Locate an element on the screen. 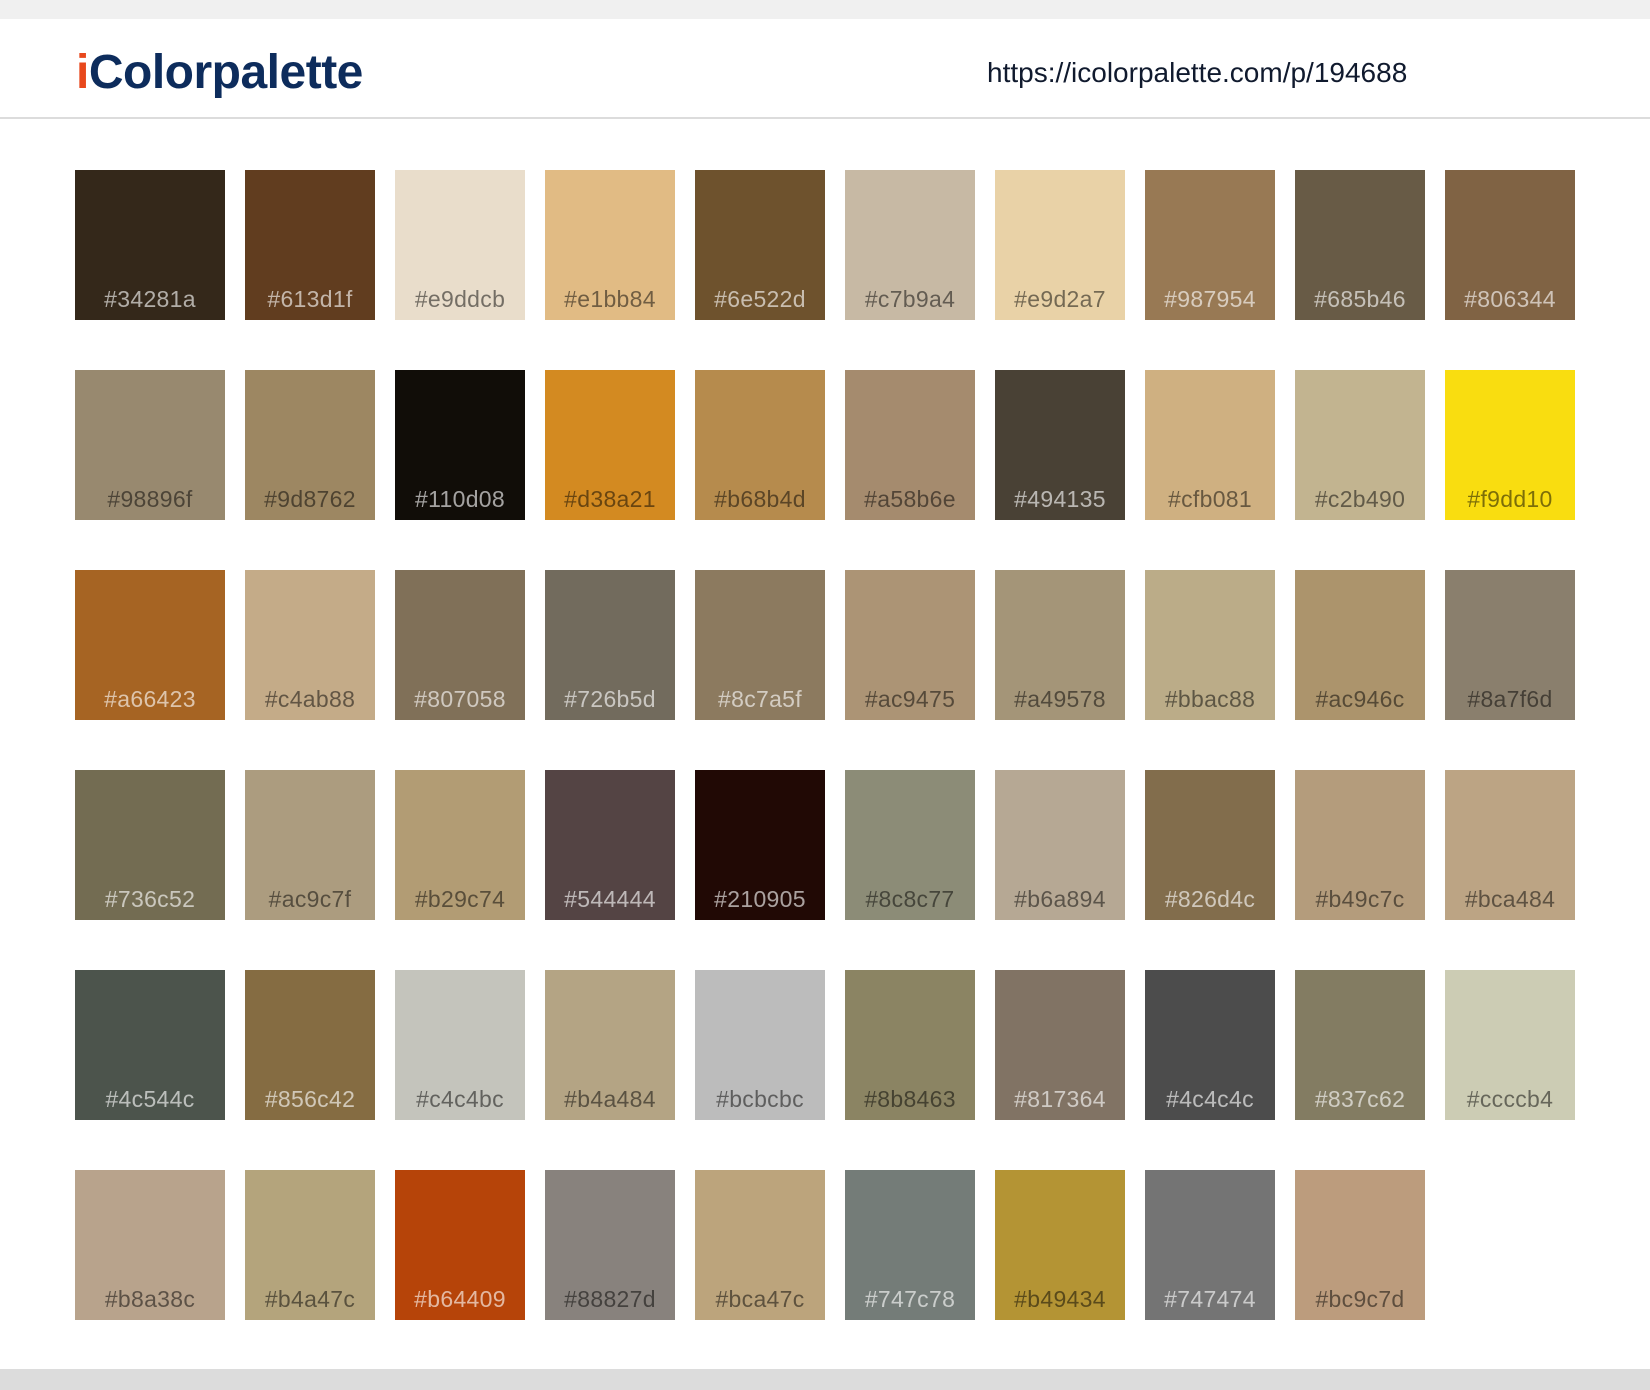 The width and height of the screenshot is (1650, 1390). color-swatch: #bc9c7d is located at coordinates (1360, 1245).